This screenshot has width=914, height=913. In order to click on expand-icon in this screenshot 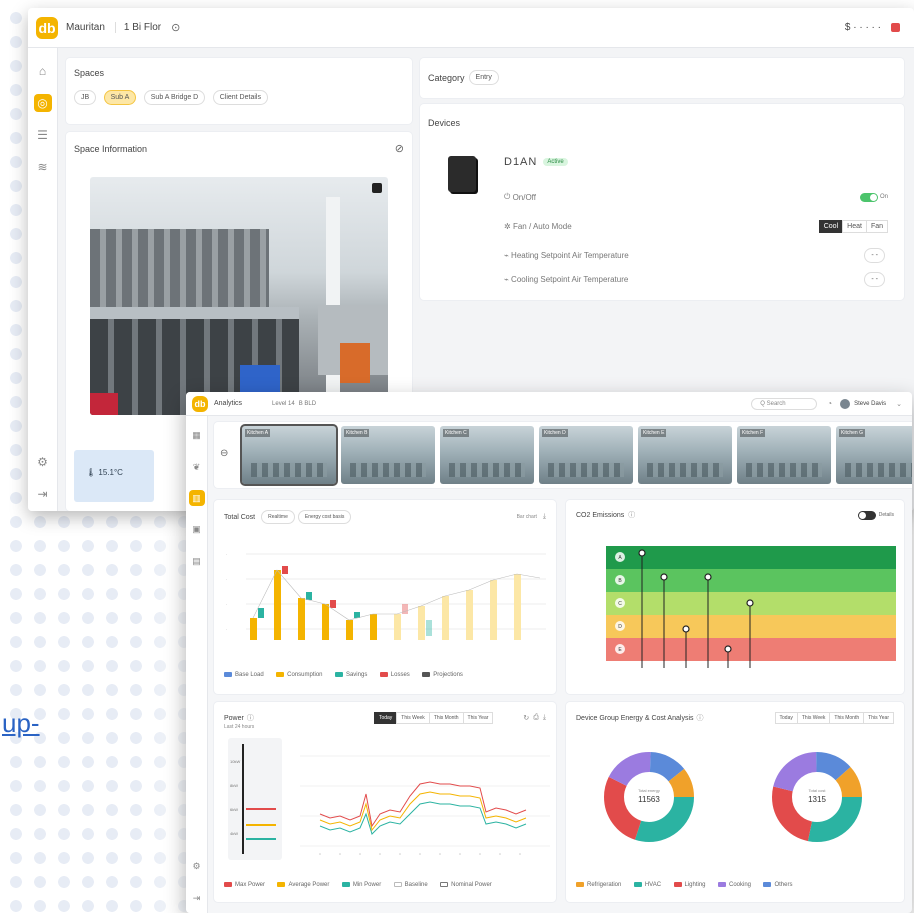, I will do `click(377, 188)`.